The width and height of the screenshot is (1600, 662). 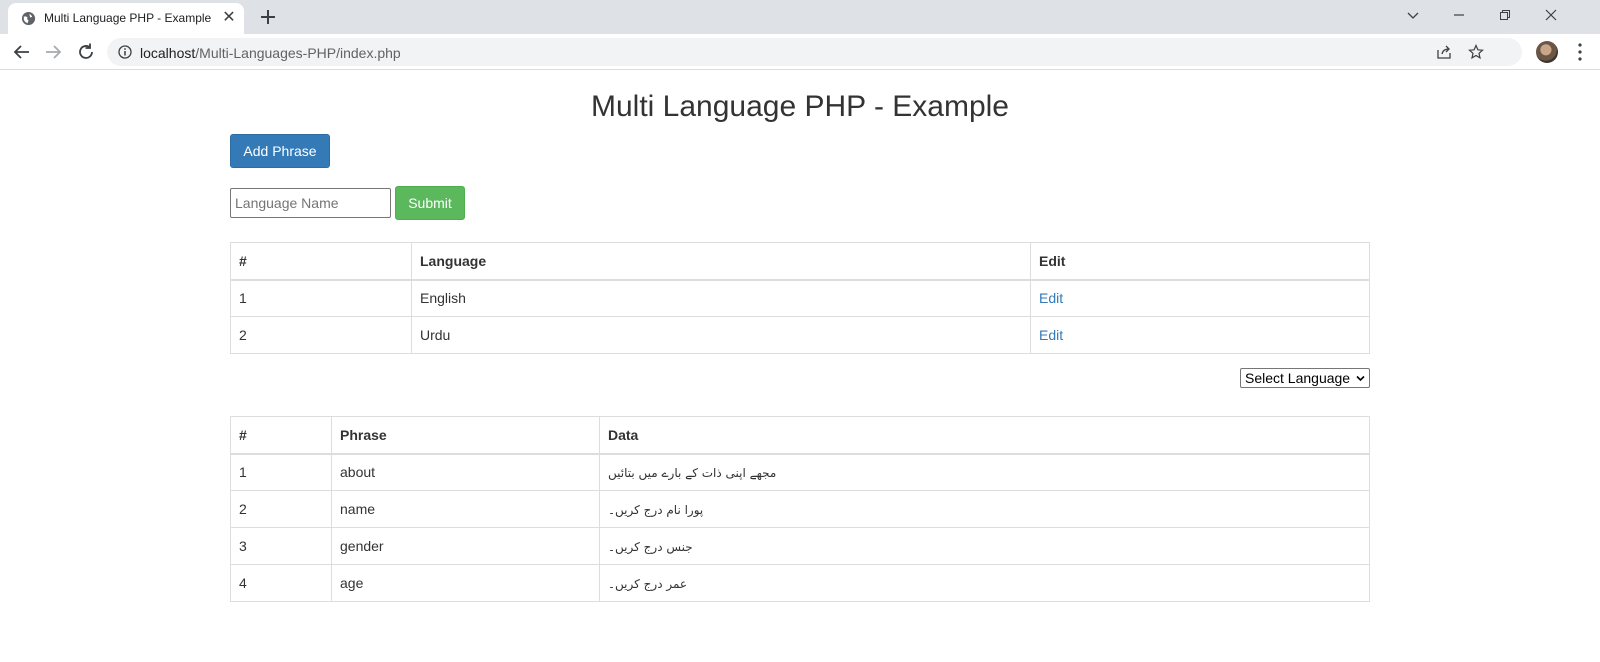 What do you see at coordinates (1298, 378) in the screenshot?
I see `select-language-value: Select Language` at bounding box center [1298, 378].